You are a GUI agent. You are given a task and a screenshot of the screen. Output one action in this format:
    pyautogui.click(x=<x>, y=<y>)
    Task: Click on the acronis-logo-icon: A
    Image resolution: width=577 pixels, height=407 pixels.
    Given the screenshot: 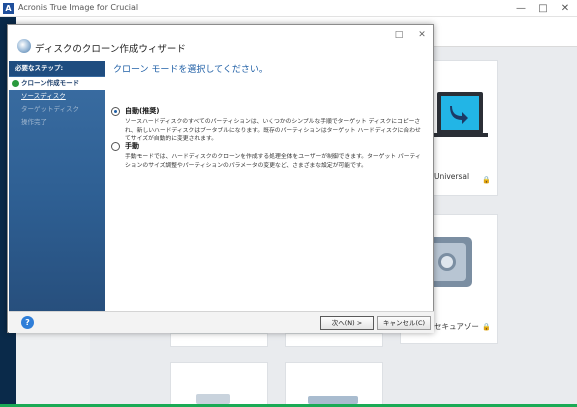 What is the action you would take?
    pyautogui.click(x=8, y=8)
    